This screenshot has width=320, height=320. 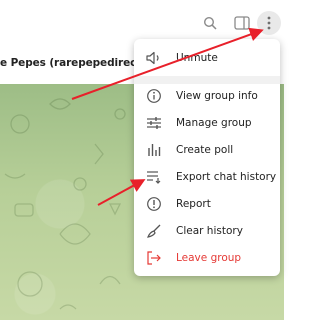 What do you see at coordinates (269, 23) in the screenshot?
I see `more-vertical-icon` at bounding box center [269, 23].